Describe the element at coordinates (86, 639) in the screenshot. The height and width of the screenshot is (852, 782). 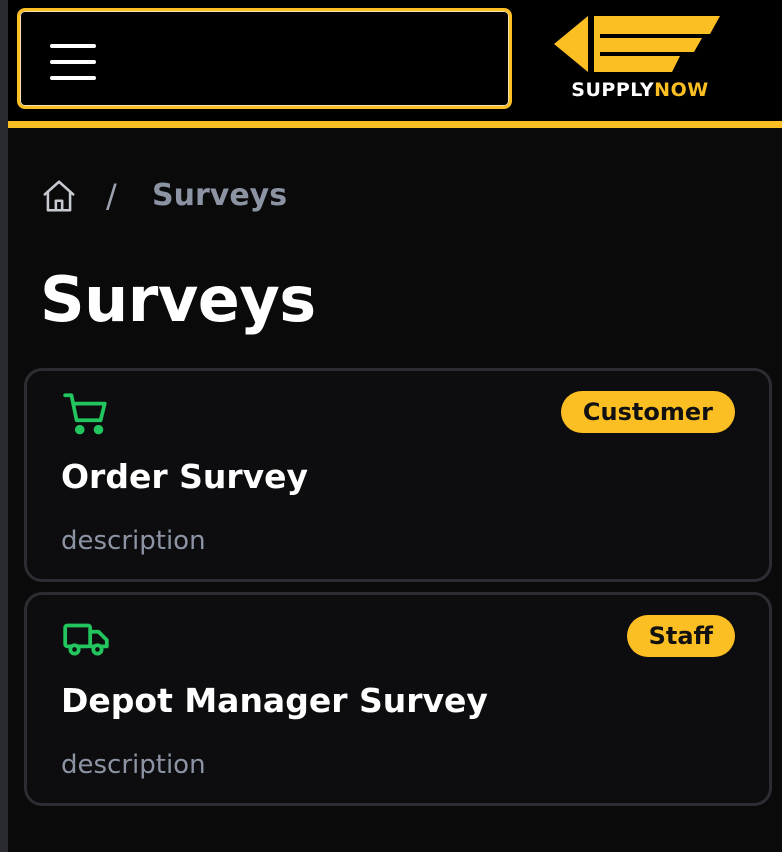
I see `truck-icon` at that location.